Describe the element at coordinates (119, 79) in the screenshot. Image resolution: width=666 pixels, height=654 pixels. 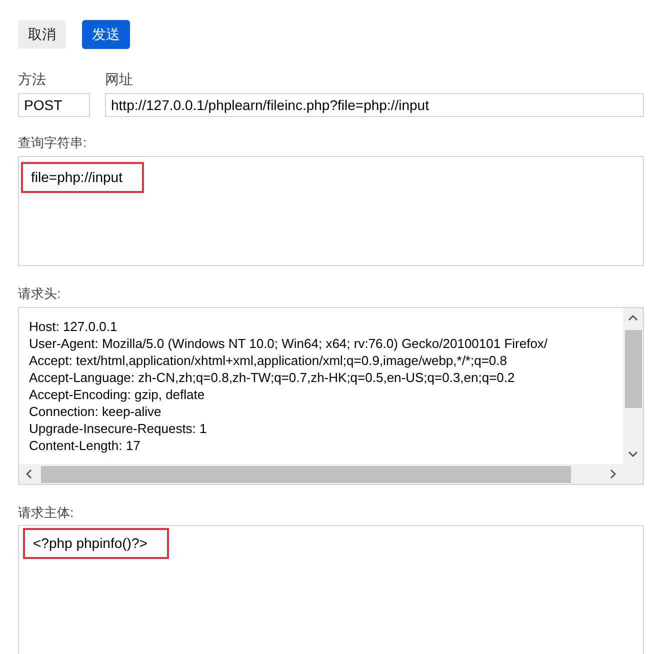
I see `url-label: 网址` at that location.